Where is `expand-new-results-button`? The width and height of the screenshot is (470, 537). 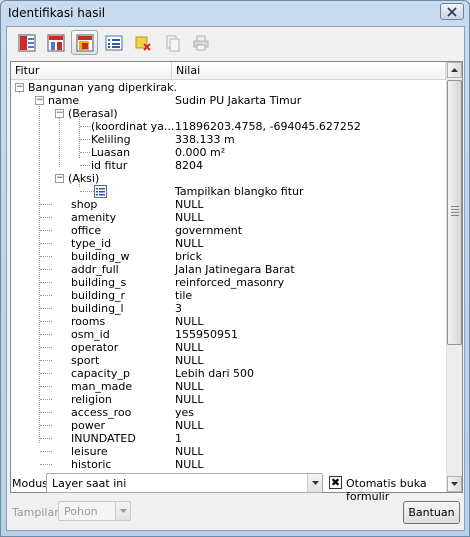 expand-new-results-button is located at coordinates (84, 42).